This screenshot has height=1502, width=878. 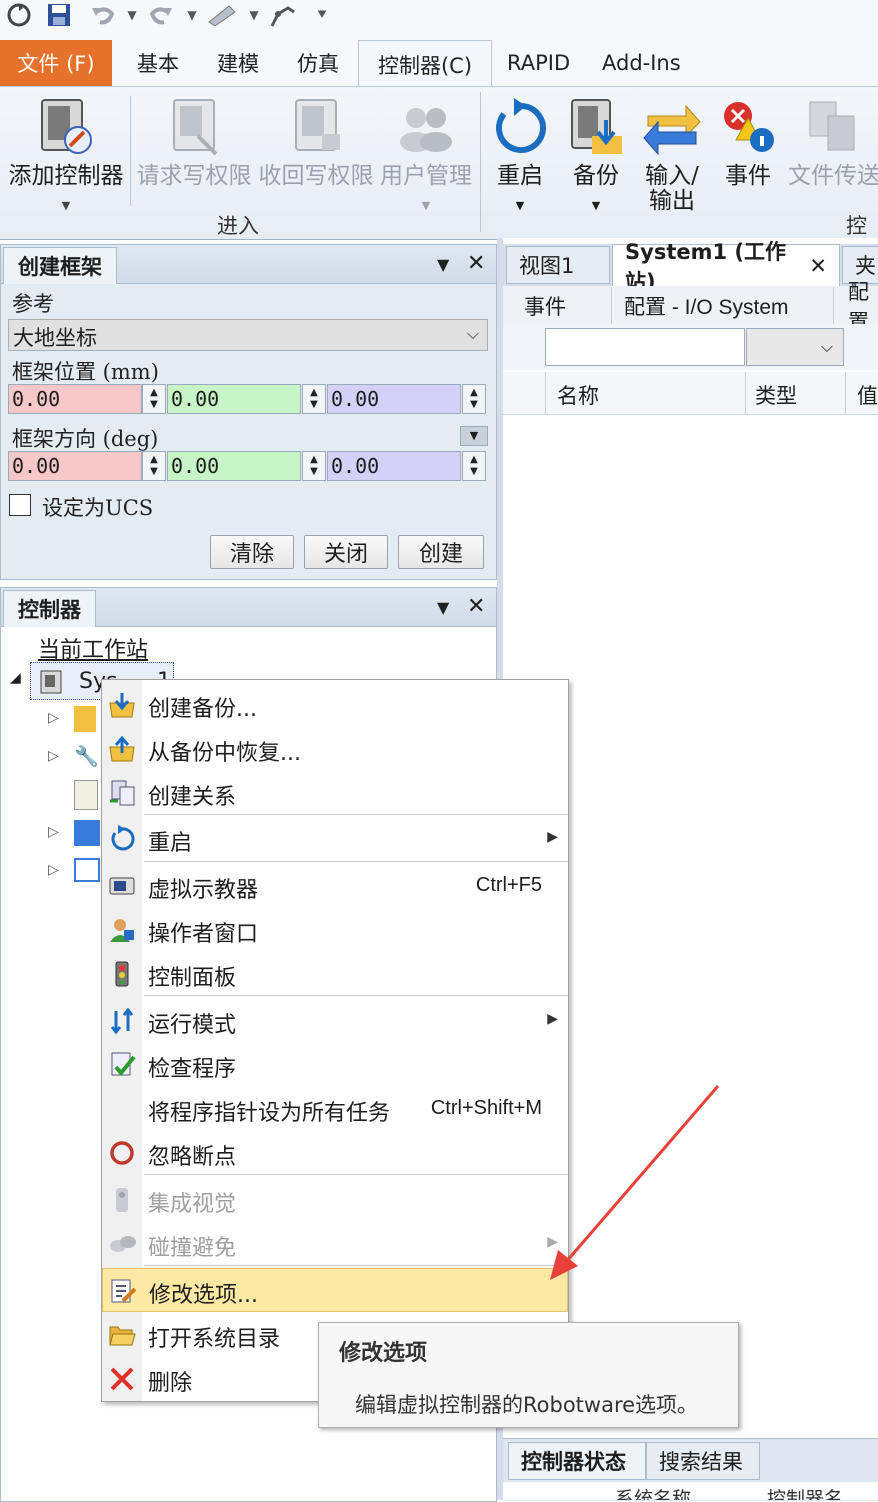 I want to click on tab-simulation: 仿真, so click(x=318, y=63).